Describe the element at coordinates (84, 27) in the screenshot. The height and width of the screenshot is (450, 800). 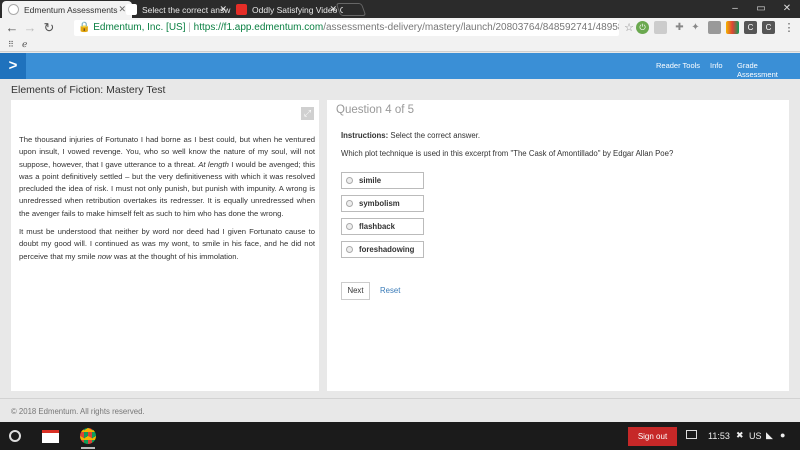
I see `lock-icon: 🔒` at that location.